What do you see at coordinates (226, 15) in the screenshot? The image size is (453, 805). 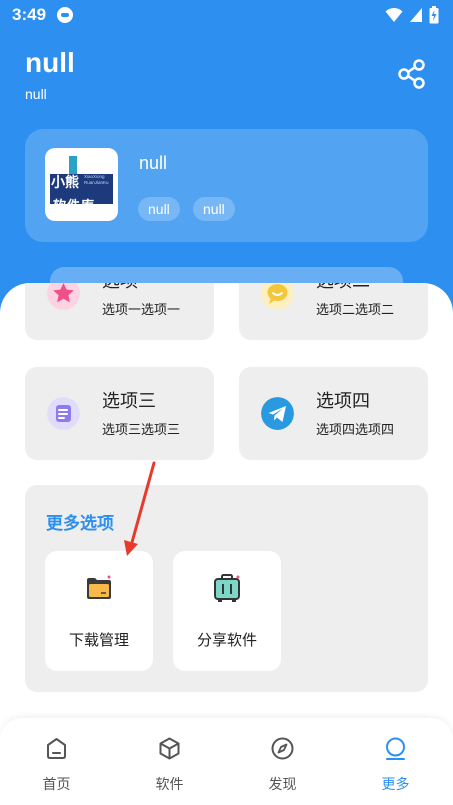 I see `status-bar: 3:49` at bounding box center [226, 15].